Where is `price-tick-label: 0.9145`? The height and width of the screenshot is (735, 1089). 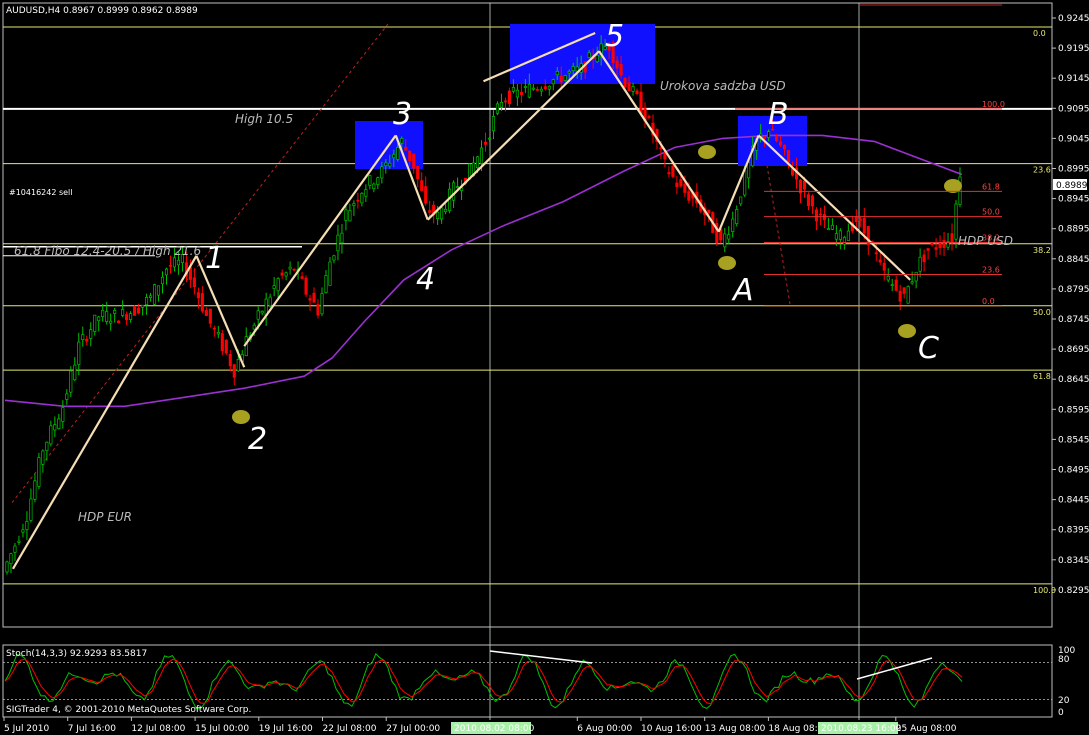
price-tick-label: 0.9145 is located at coordinates (1073, 79).